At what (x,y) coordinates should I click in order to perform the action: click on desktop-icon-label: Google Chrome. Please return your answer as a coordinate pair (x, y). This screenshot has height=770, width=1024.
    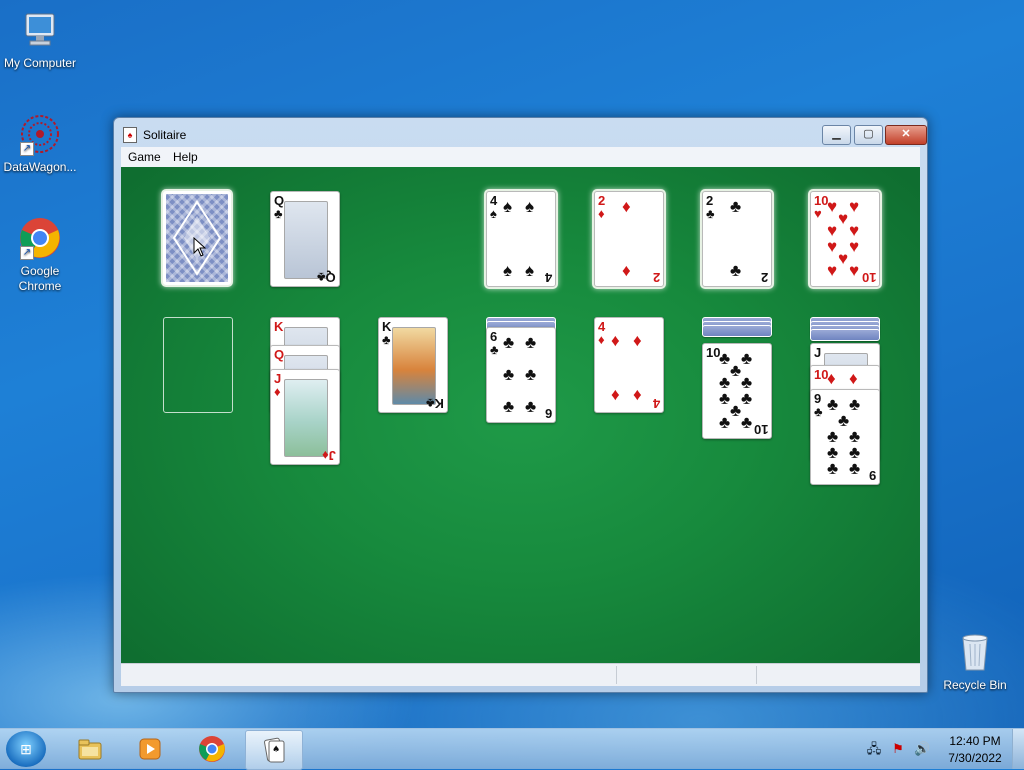
    Looking at the image, I should click on (40, 278).